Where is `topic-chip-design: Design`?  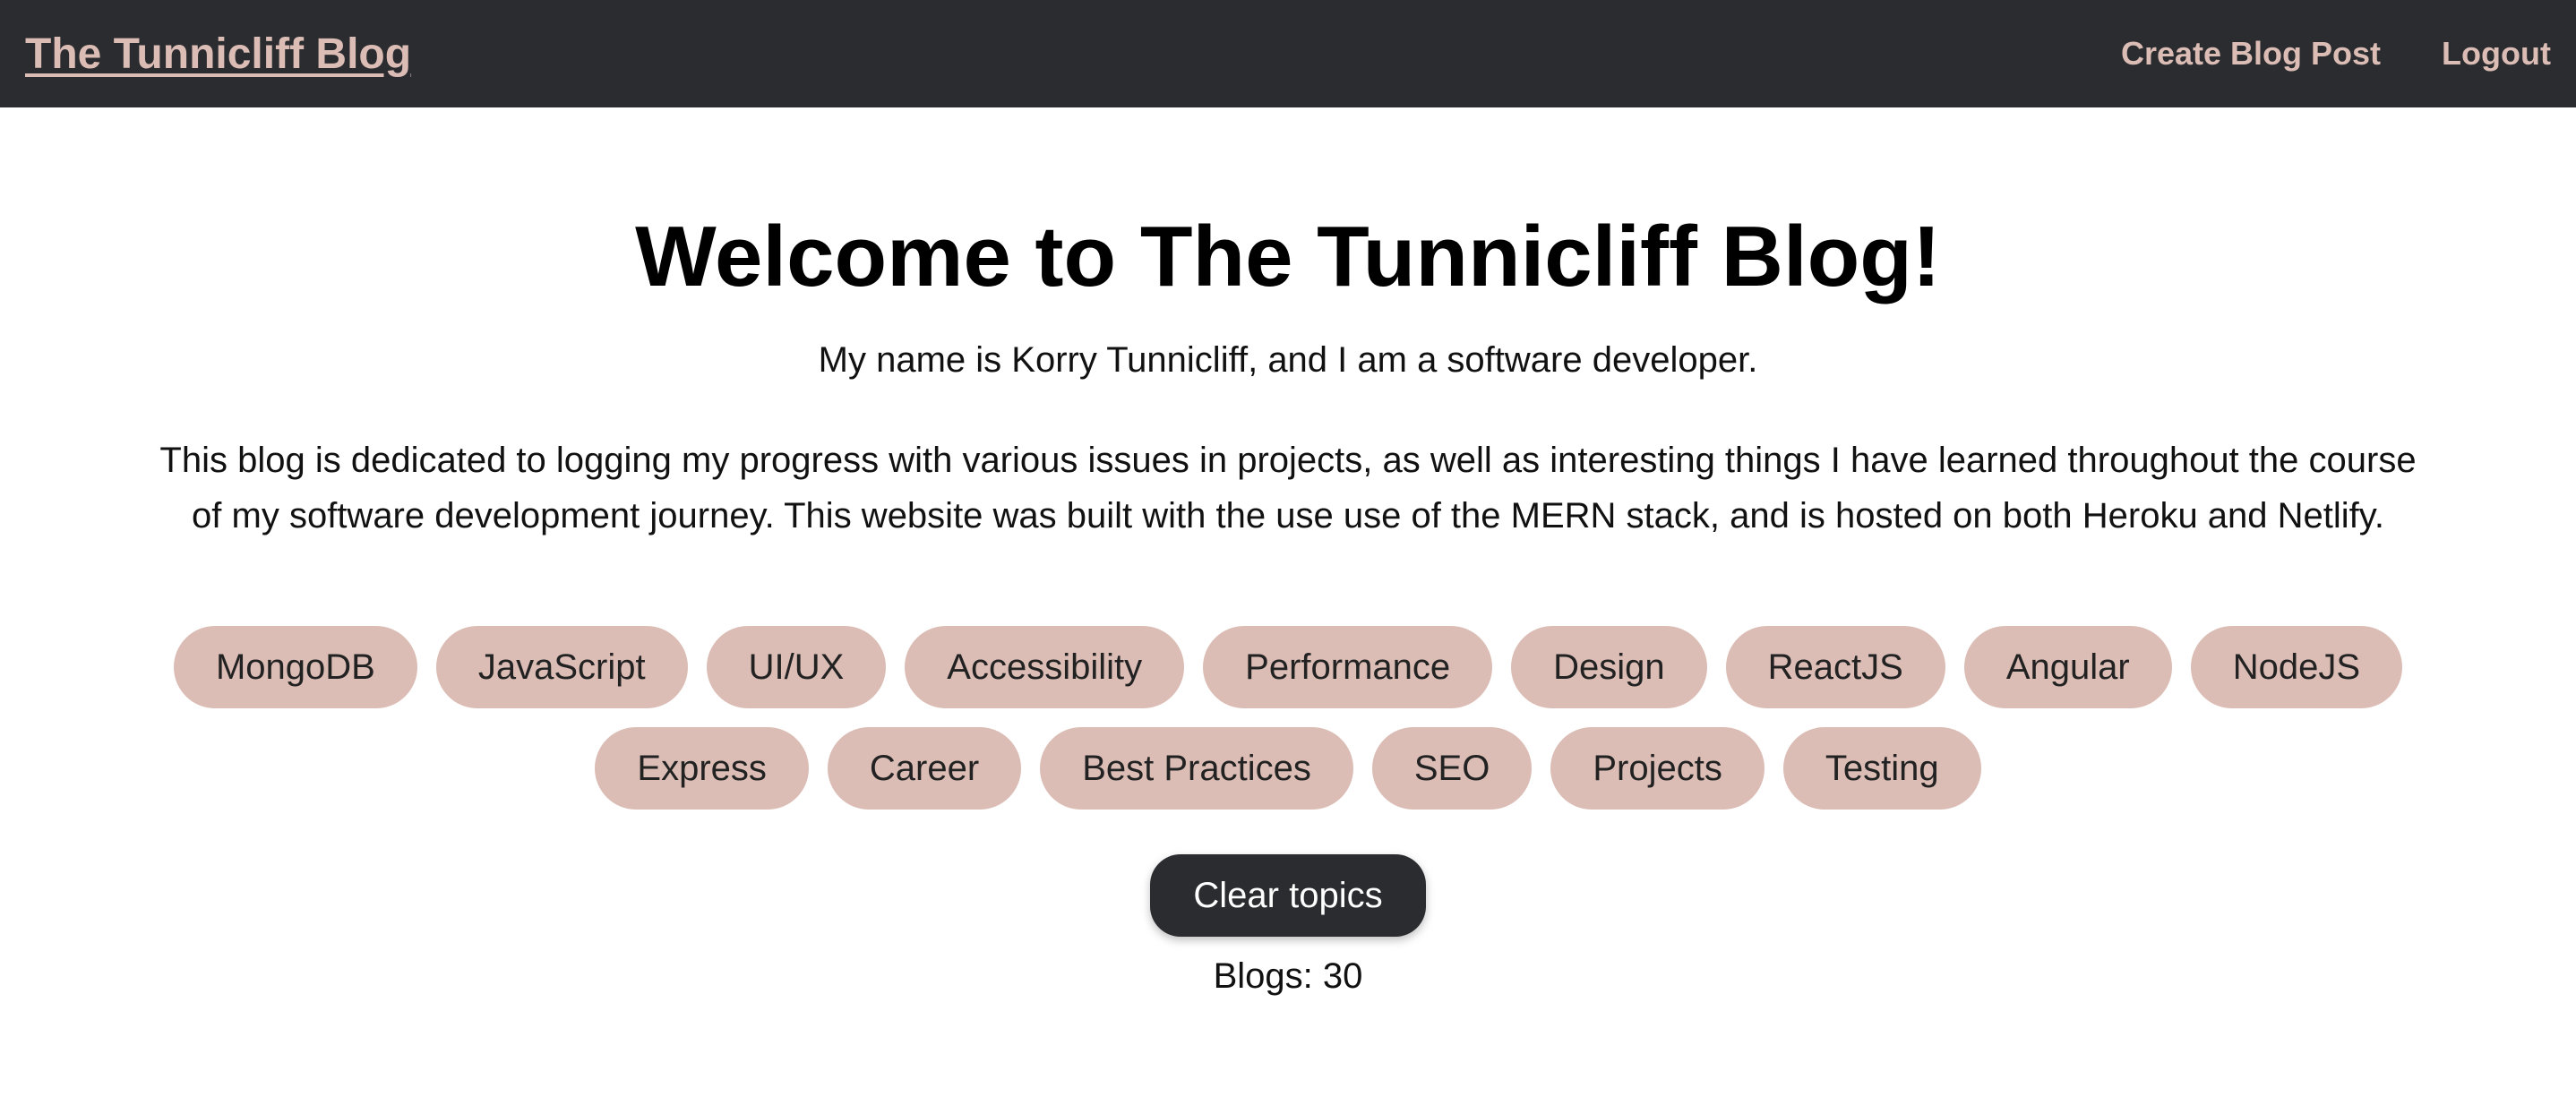 topic-chip-design: Design is located at coordinates (1609, 668).